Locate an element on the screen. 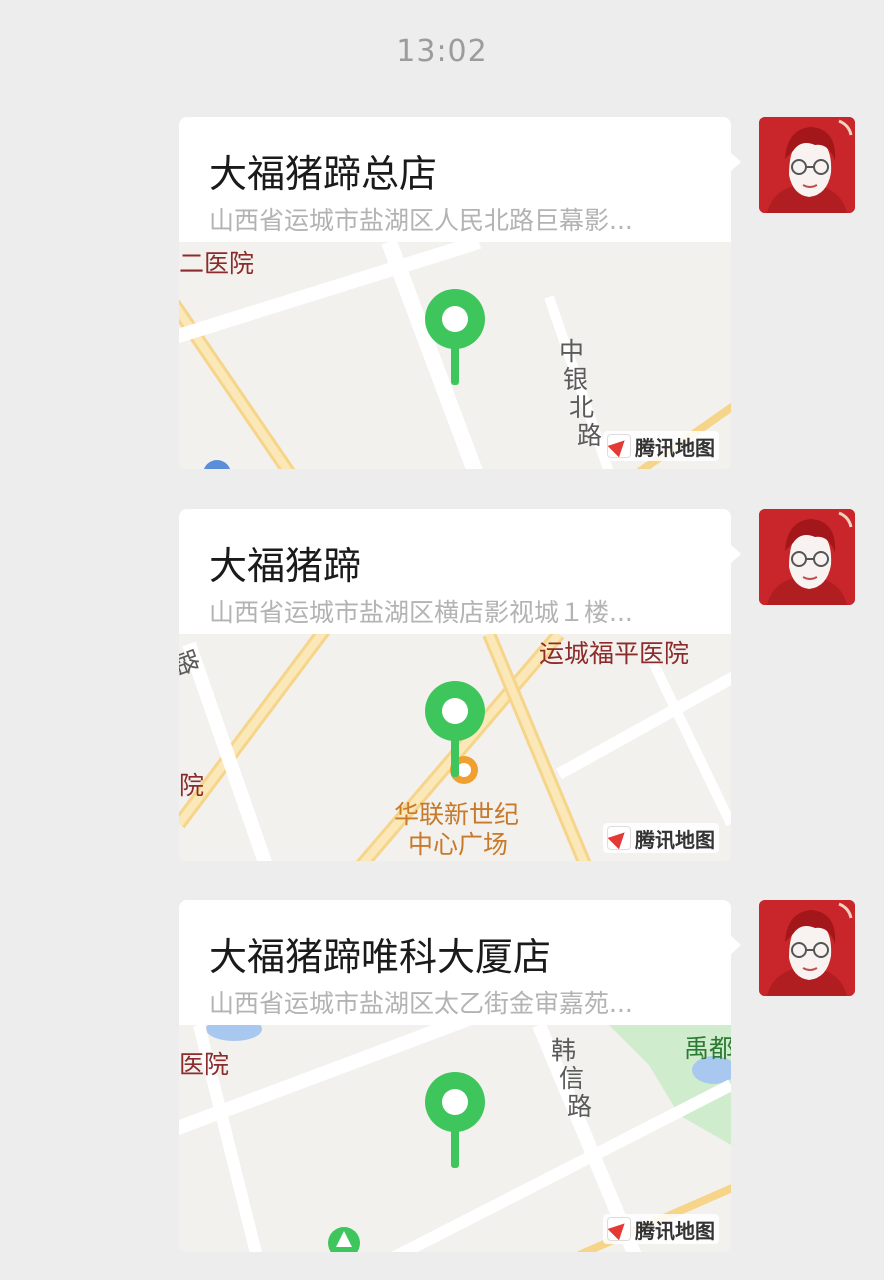  map-preview: 医院 禹都 韩 信 路 腾讯地图 is located at coordinates (455, 1138).